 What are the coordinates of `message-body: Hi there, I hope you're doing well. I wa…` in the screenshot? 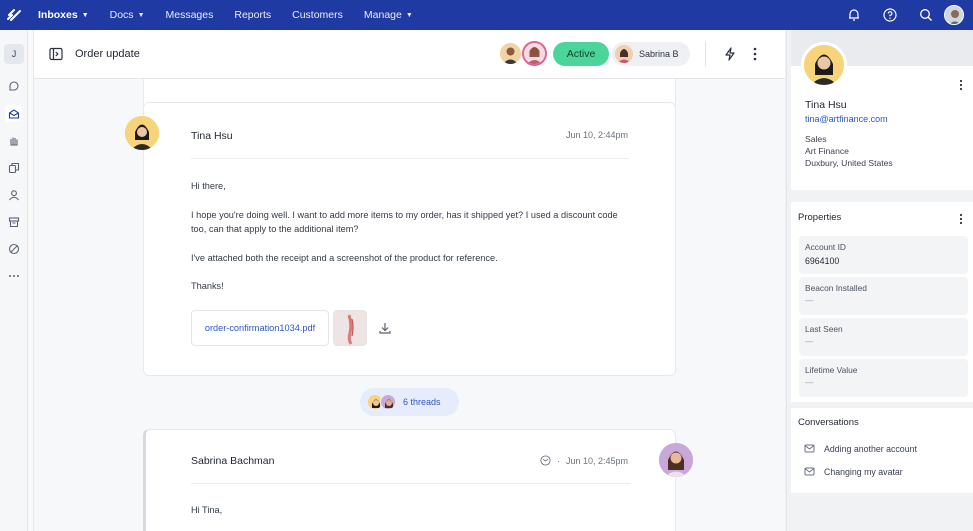 It's located at (411, 243).